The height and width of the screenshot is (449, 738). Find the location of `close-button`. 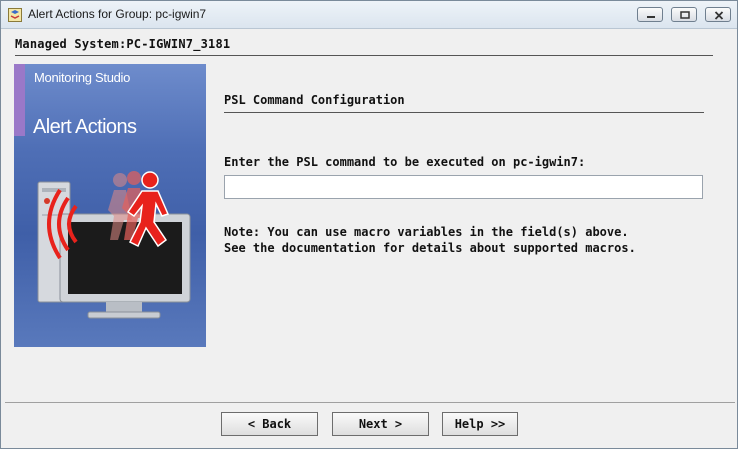

close-button is located at coordinates (718, 14).